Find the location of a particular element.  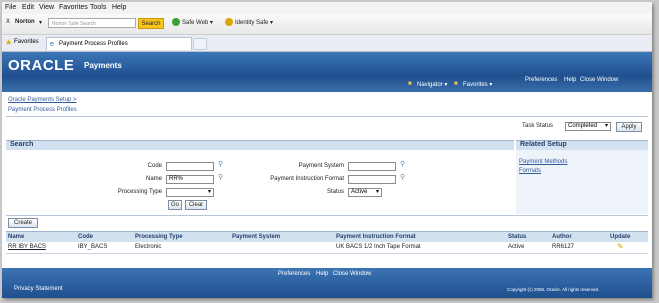

norton-search-button: Search is located at coordinates (151, 23).